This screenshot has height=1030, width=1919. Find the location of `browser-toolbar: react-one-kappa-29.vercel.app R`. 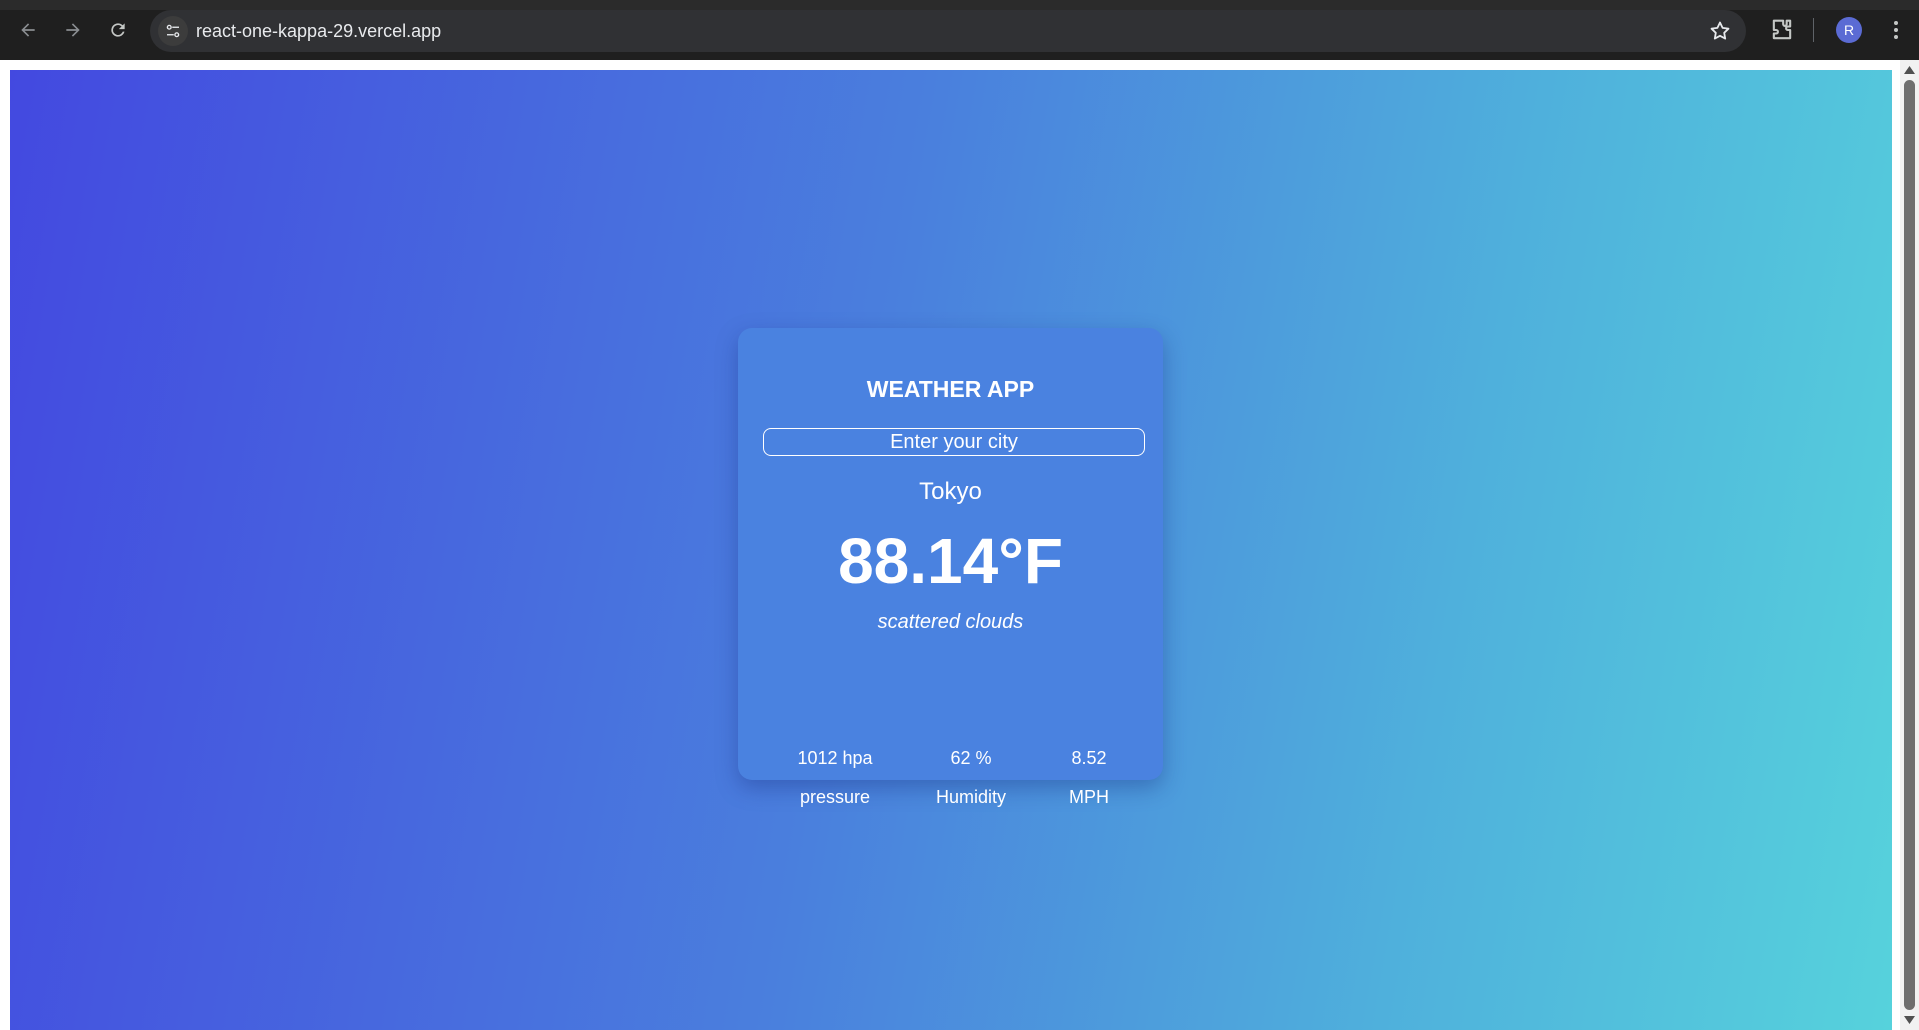

browser-toolbar: react-one-kappa-29.vercel.app R is located at coordinates (959, 30).